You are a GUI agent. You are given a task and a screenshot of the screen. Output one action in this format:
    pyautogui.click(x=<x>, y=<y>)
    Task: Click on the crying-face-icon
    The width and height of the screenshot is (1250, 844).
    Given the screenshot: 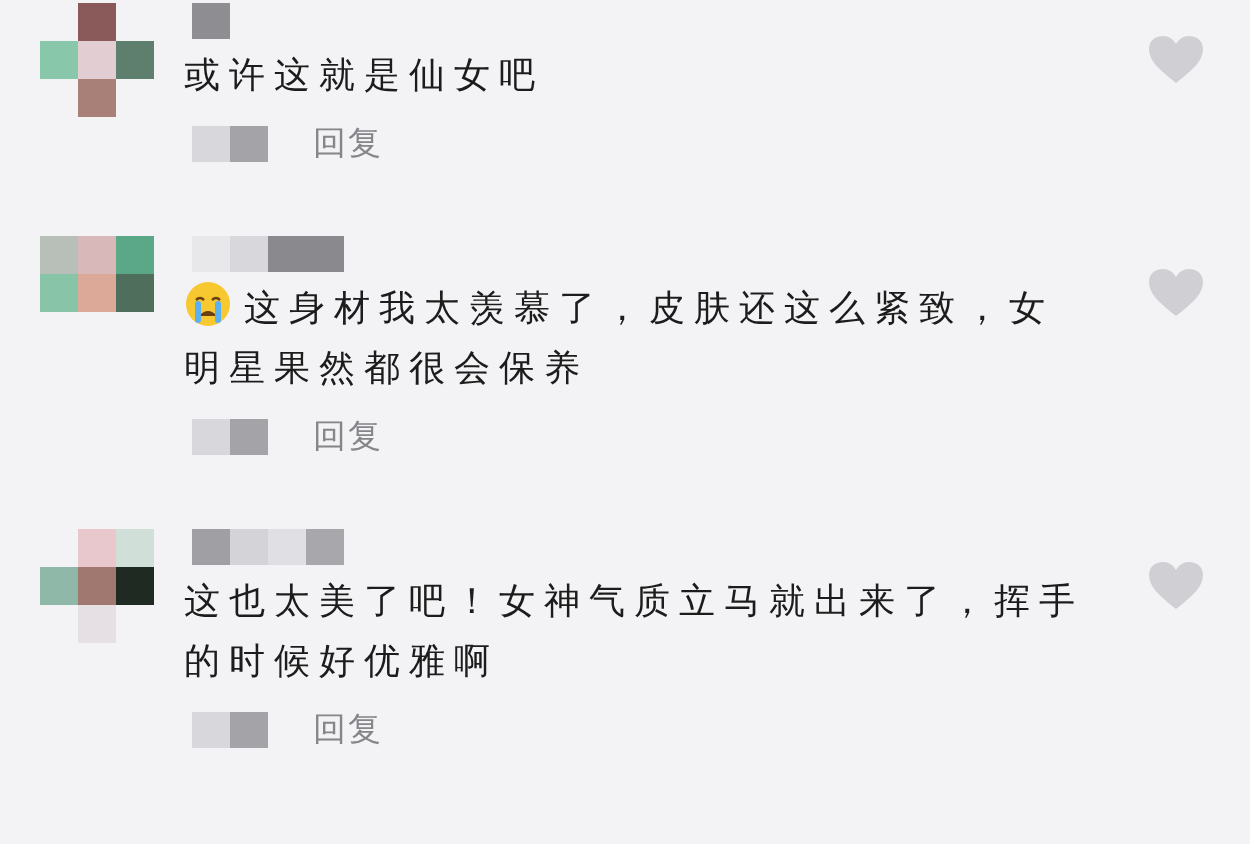 What is the action you would take?
    pyautogui.click(x=208, y=304)
    